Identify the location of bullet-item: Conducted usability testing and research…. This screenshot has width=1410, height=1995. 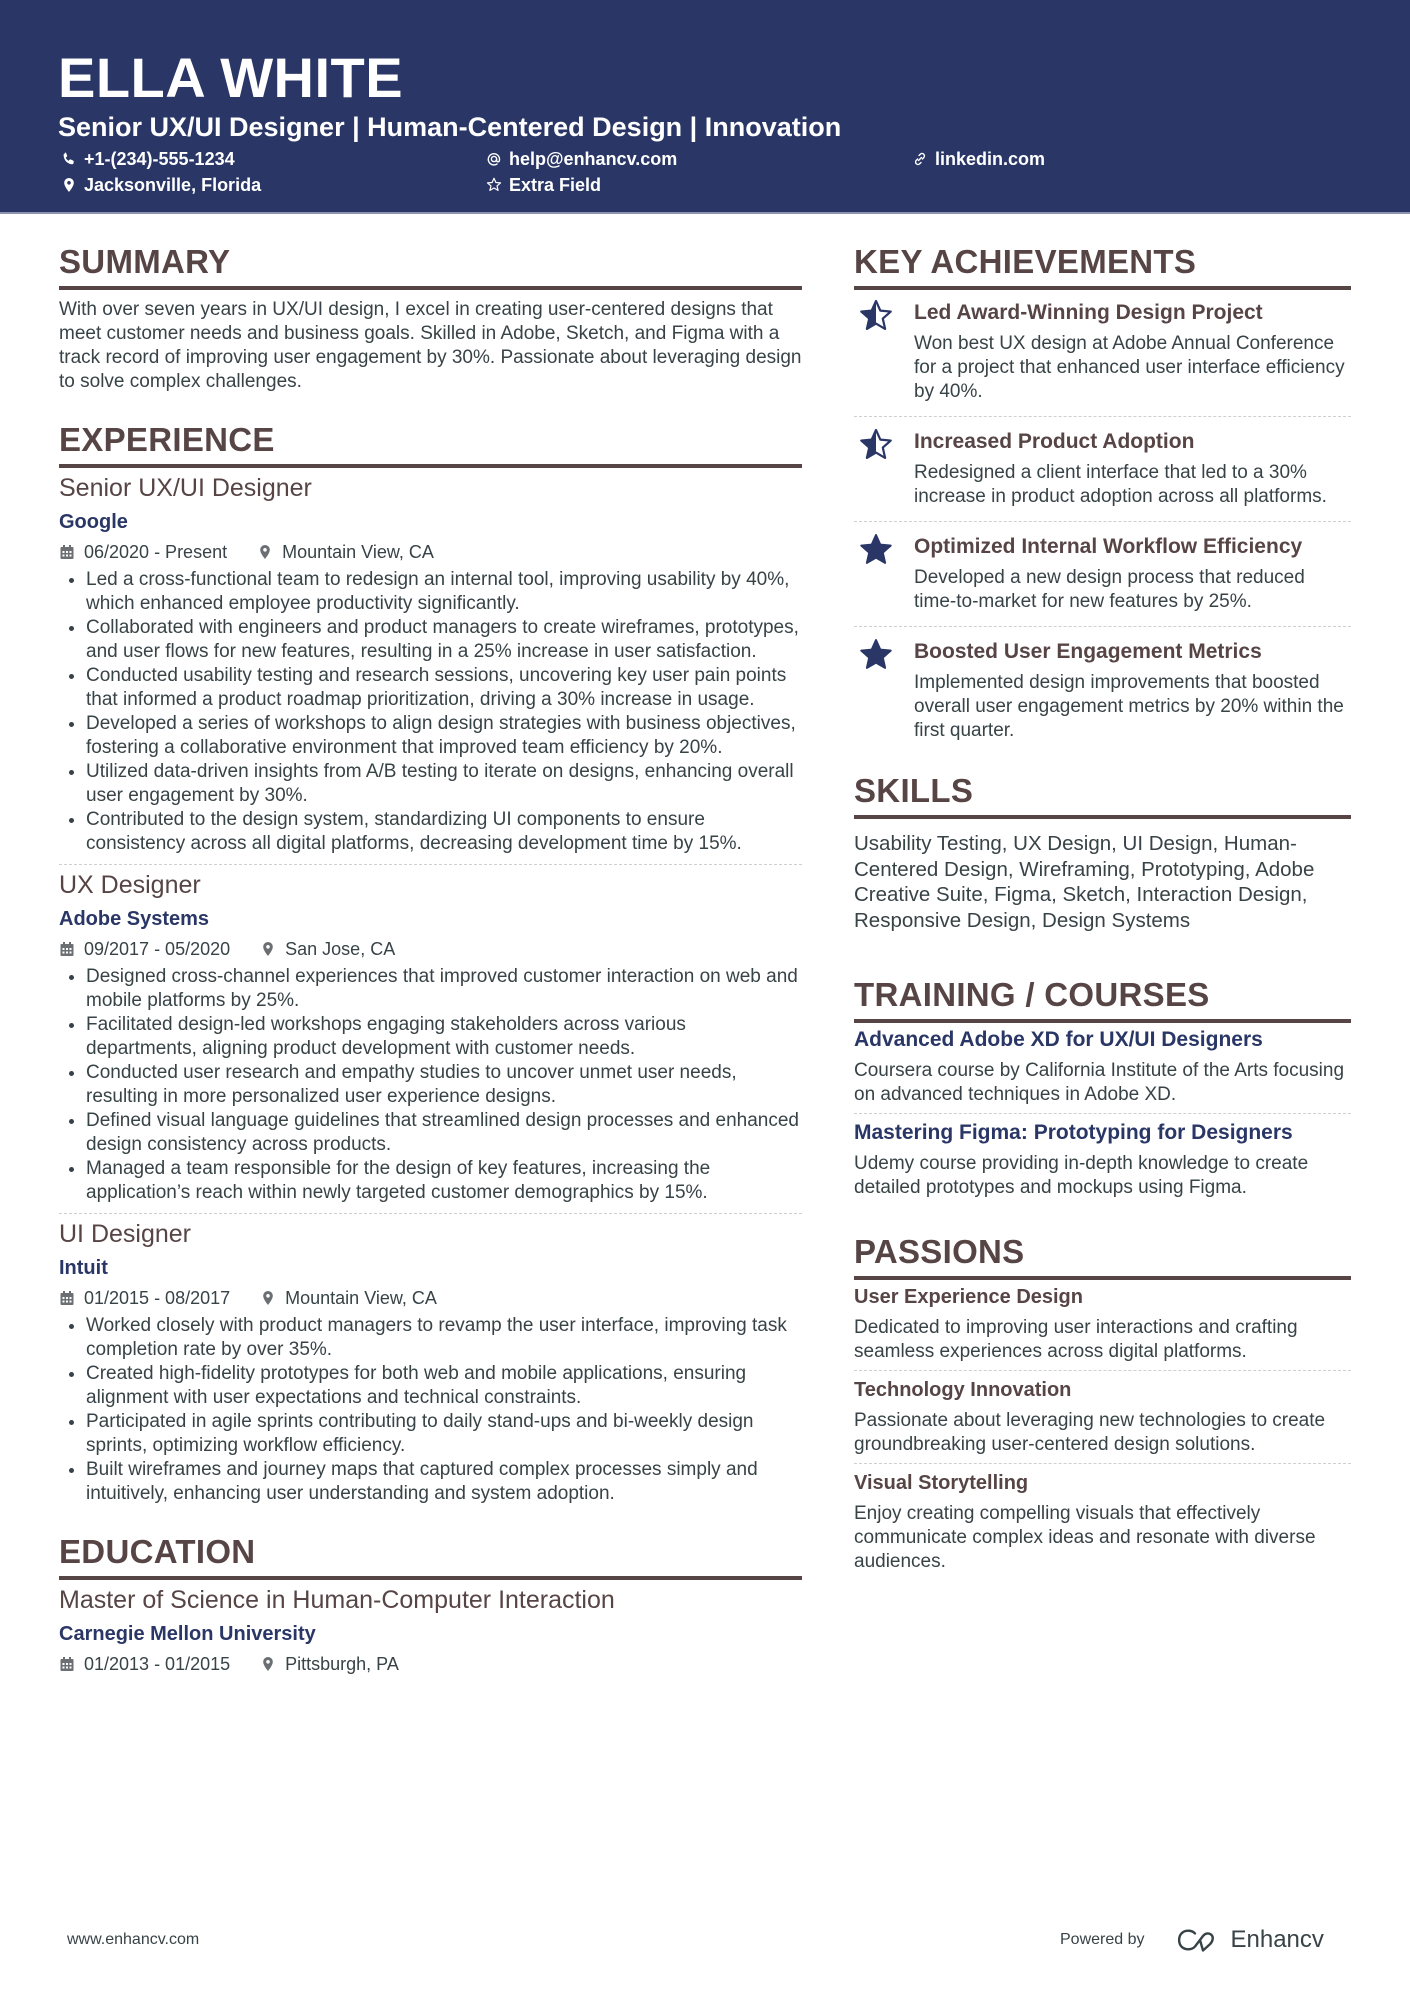
(430, 688).